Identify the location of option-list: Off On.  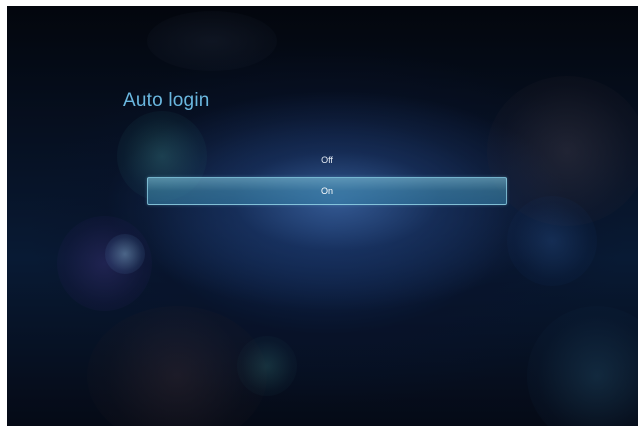
(327, 177).